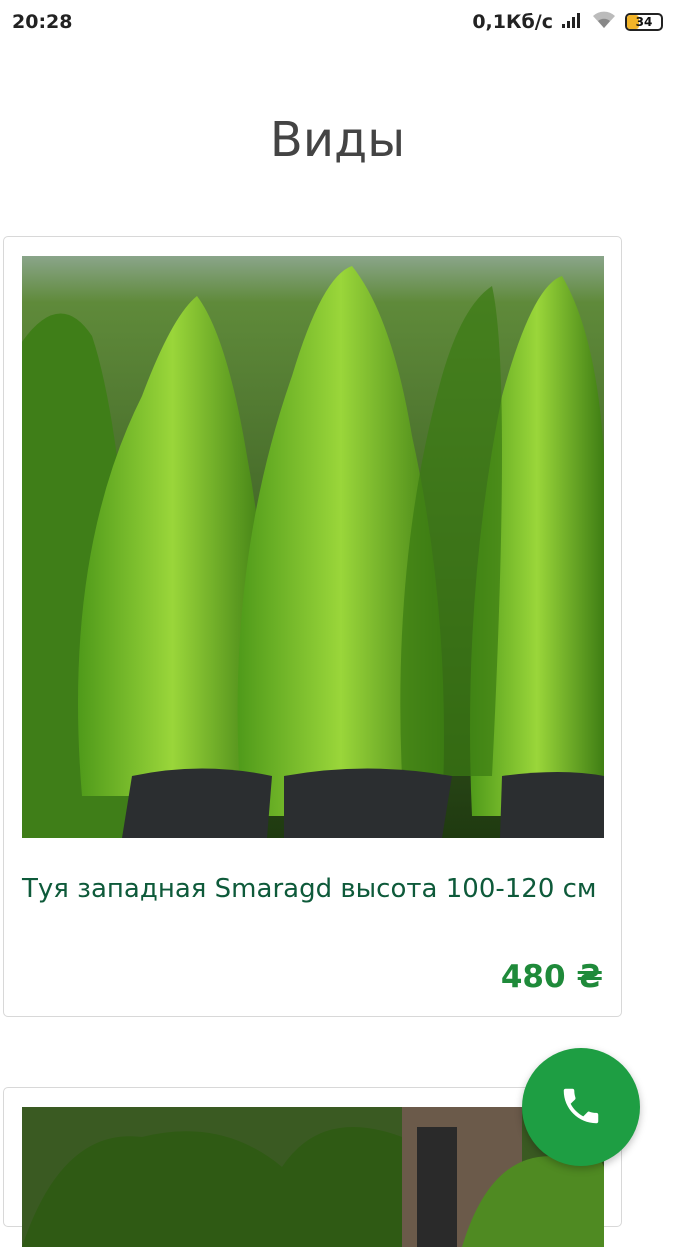 This screenshot has height=1247, width=675. I want to click on battery-level: 34, so click(644, 22).